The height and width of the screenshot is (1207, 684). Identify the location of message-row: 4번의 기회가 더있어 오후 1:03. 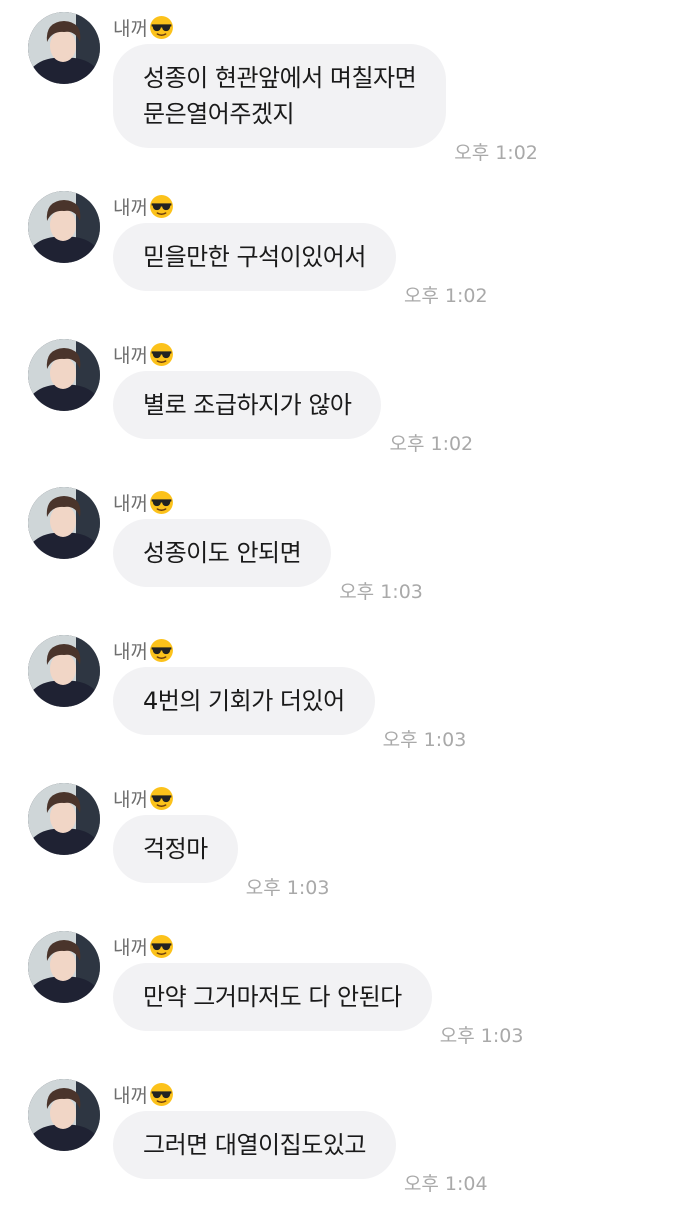
(289, 709).